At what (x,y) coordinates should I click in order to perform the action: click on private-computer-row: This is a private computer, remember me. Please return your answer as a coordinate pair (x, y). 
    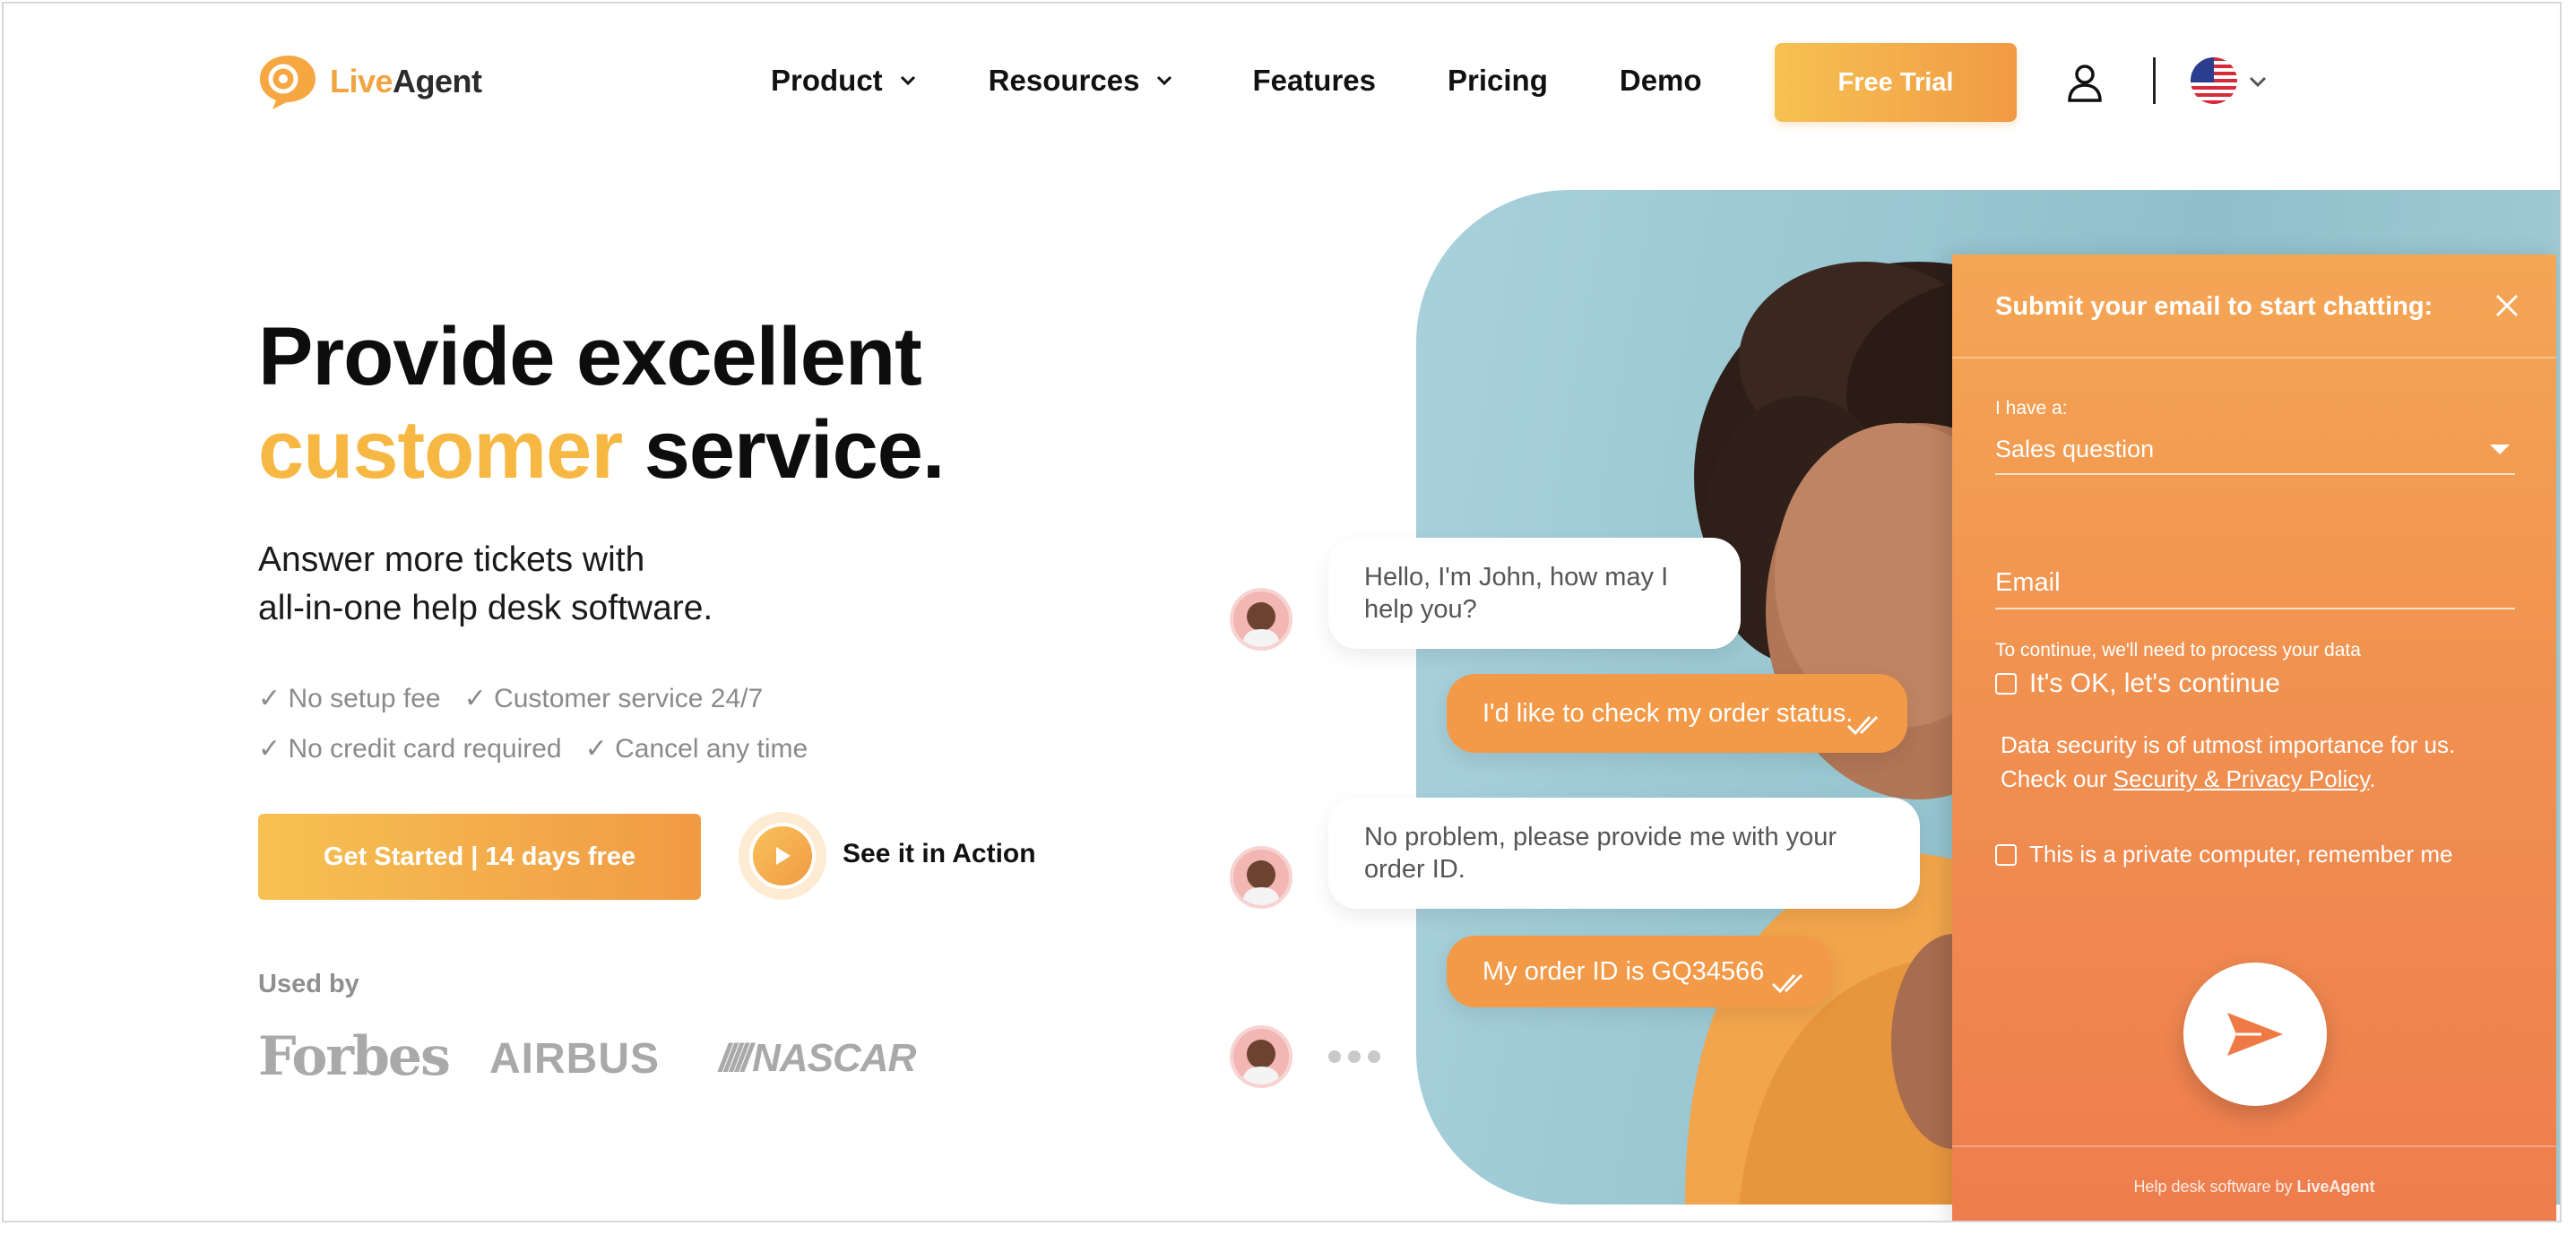
    Looking at the image, I should click on (2224, 854).